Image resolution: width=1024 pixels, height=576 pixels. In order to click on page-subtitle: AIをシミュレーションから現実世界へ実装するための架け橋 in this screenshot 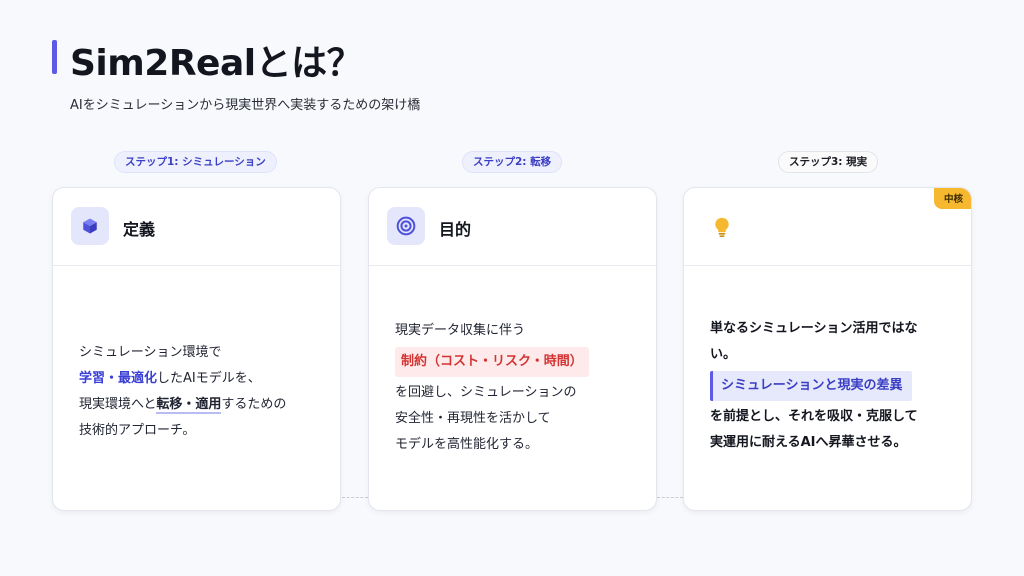, I will do `click(245, 105)`.